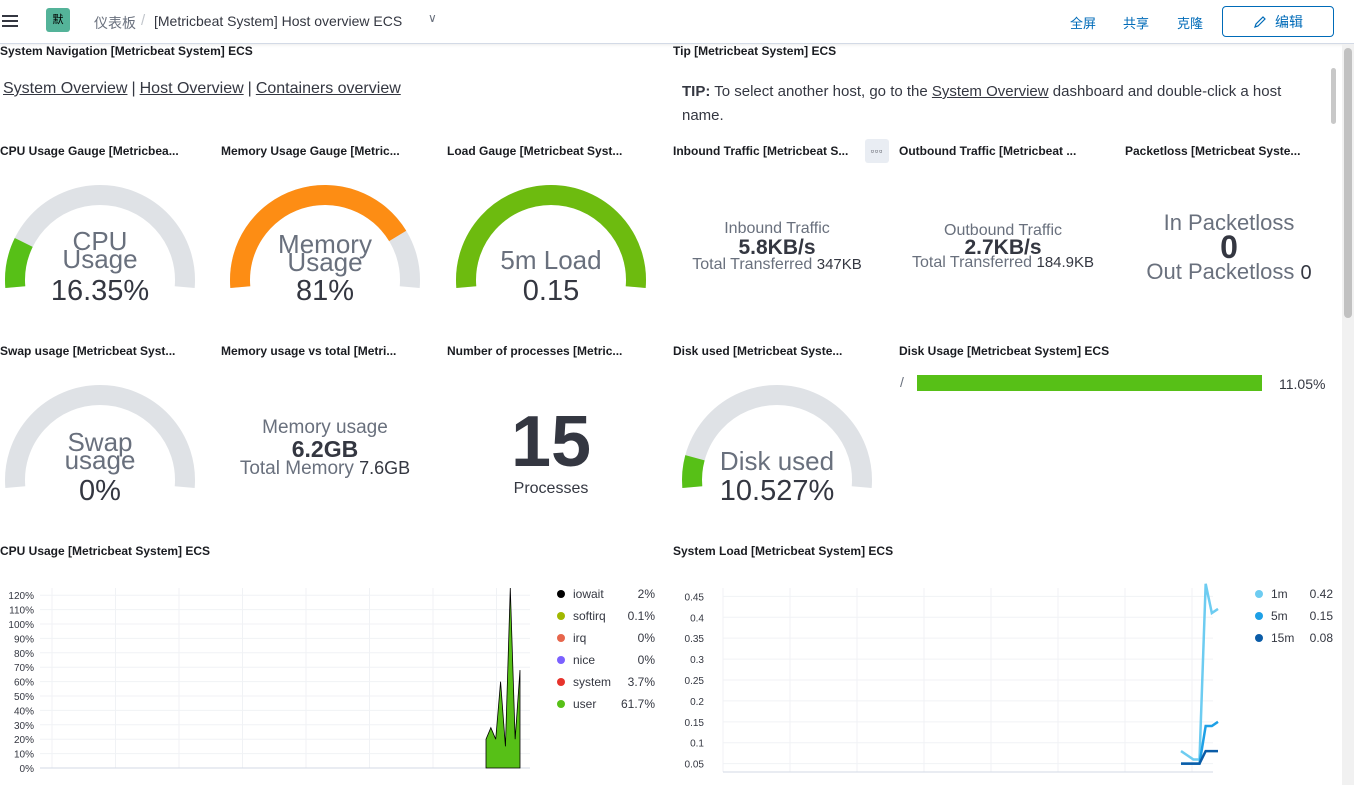 This screenshot has height=785, width=1354. What do you see at coordinates (588, 594) in the screenshot?
I see `legend-item-iowait: iowait` at bounding box center [588, 594].